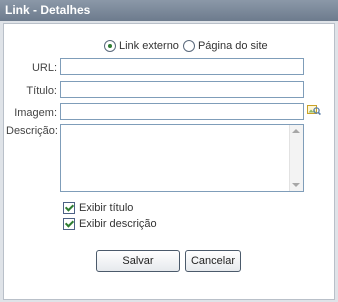 Image resolution: width=338 pixels, height=302 pixels. I want to click on exibir-descricao-option: Exibir descrição, so click(110, 223).